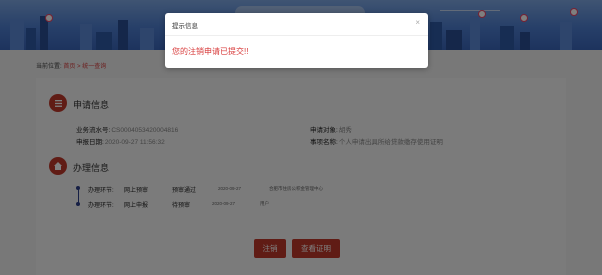 Image resolution: width=602 pixels, height=275 pixels. What do you see at coordinates (296, 24) in the screenshot?
I see `dialog-header: 提示信息 ×` at bounding box center [296, 24].